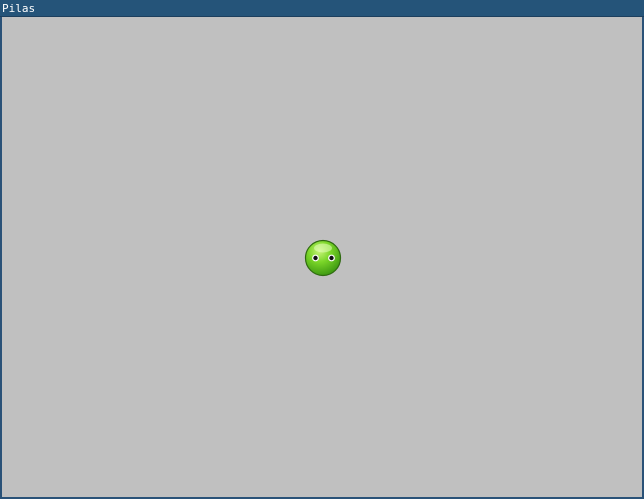 The width and height of the screenshot is (644, 499). Describe the element at coordinates (315, 258) in the screenshot. I see `left-eye` at that location.